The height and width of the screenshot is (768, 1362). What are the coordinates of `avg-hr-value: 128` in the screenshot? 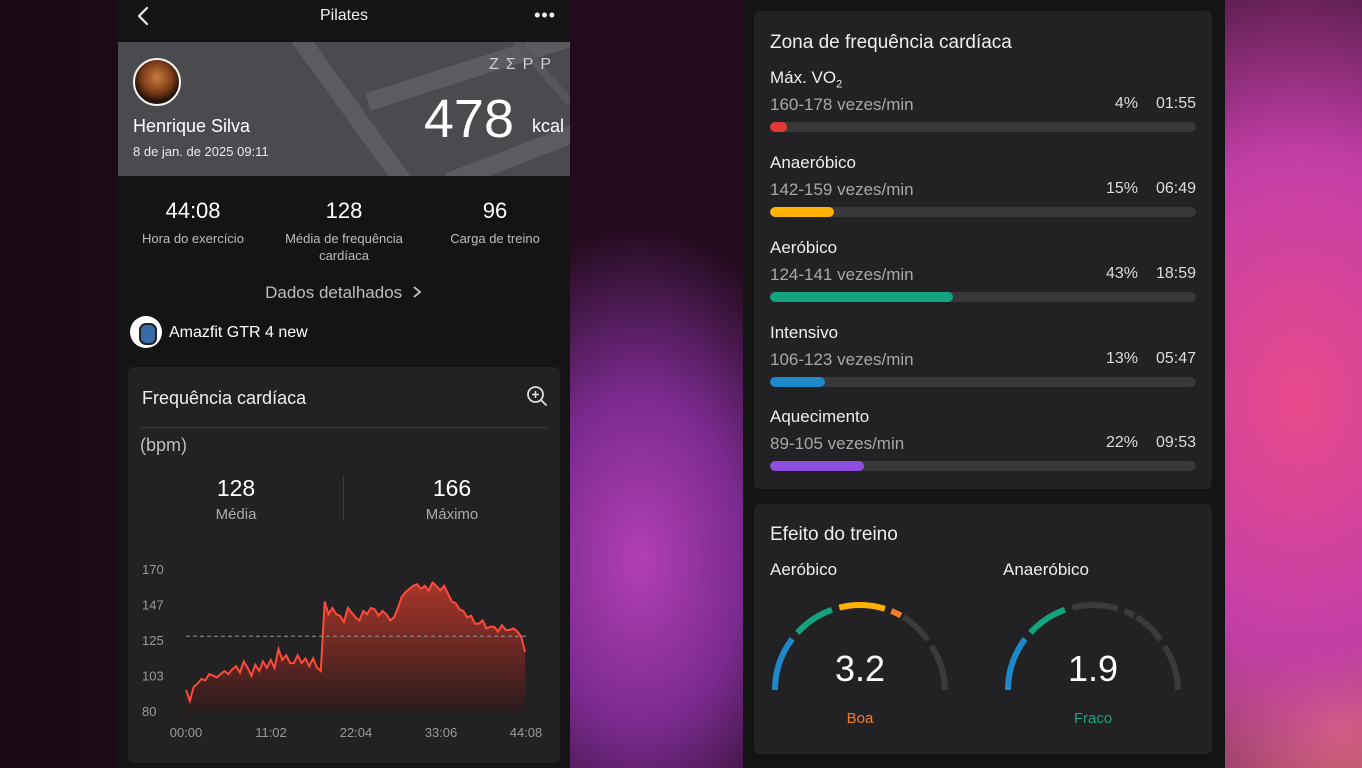 It's located at (236, 488).